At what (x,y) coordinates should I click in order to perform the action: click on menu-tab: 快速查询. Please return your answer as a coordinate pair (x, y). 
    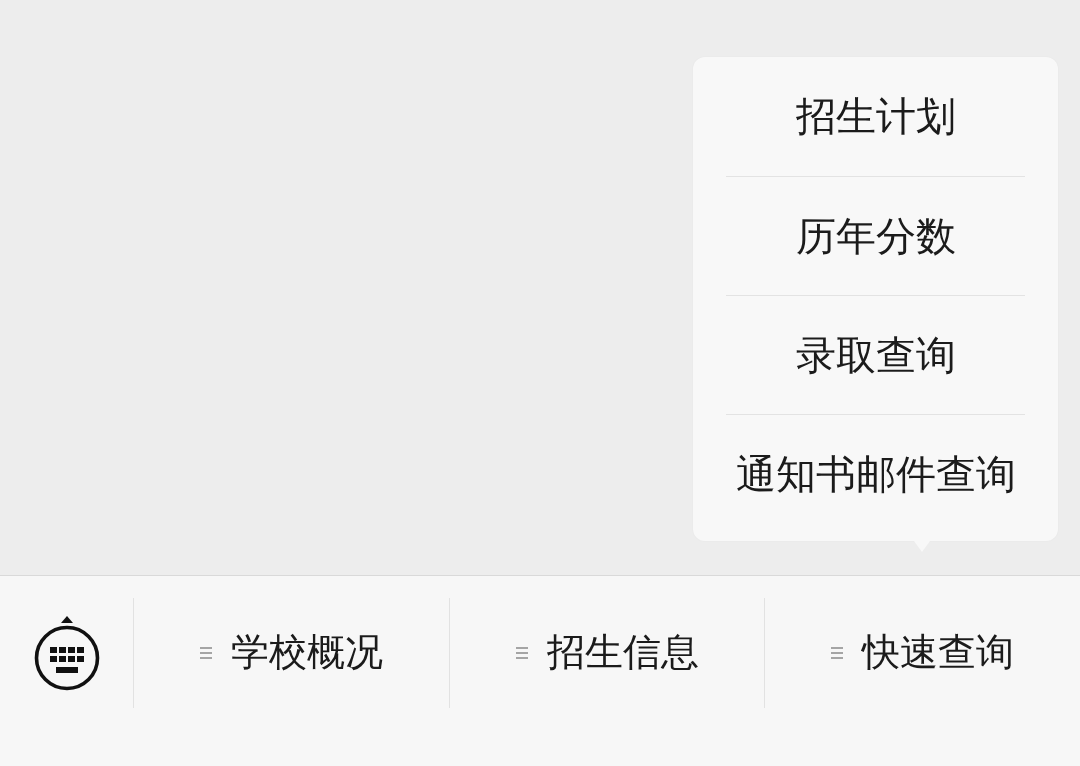
    Looking at the image, I should click on (922, 653).